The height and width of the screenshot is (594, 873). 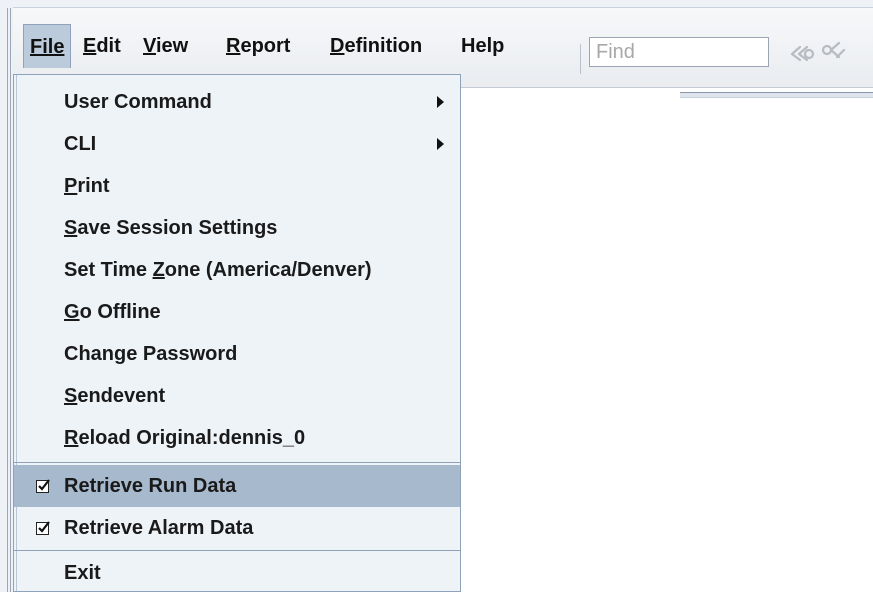 I want to click on menu-item-retrieve-run-data: Retrieve Run Data, so click(x=237, y=486).